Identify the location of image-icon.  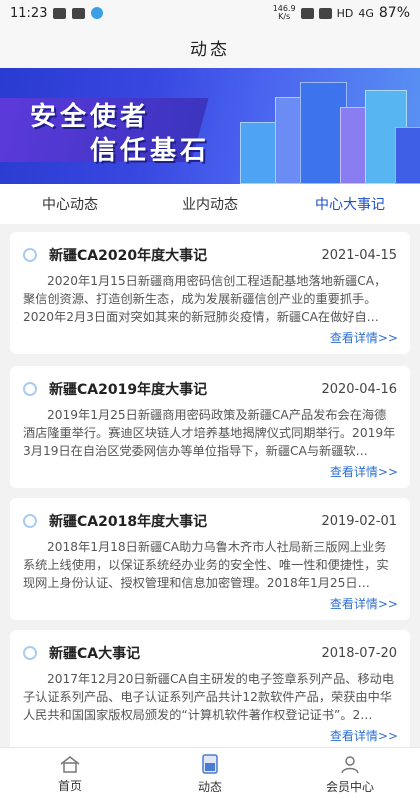
(60, 13).